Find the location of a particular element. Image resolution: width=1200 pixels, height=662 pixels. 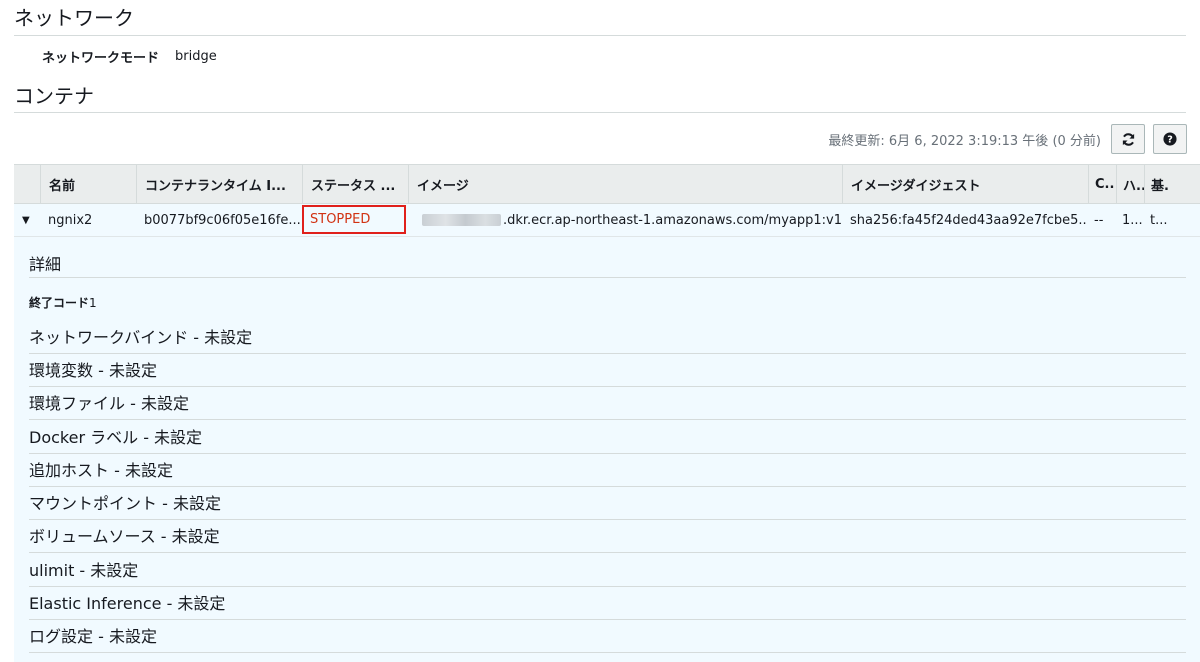

network-mode-label: ネットワークモード is located at coordinates (101, 58).